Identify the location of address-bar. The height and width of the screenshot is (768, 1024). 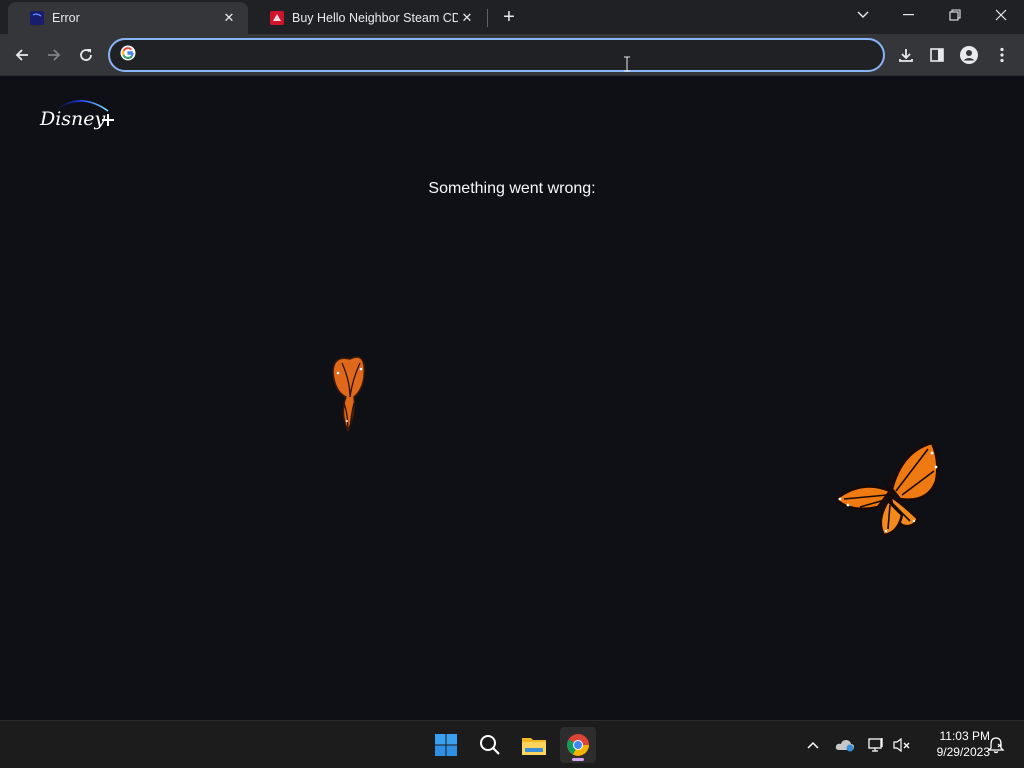
(496, 55).